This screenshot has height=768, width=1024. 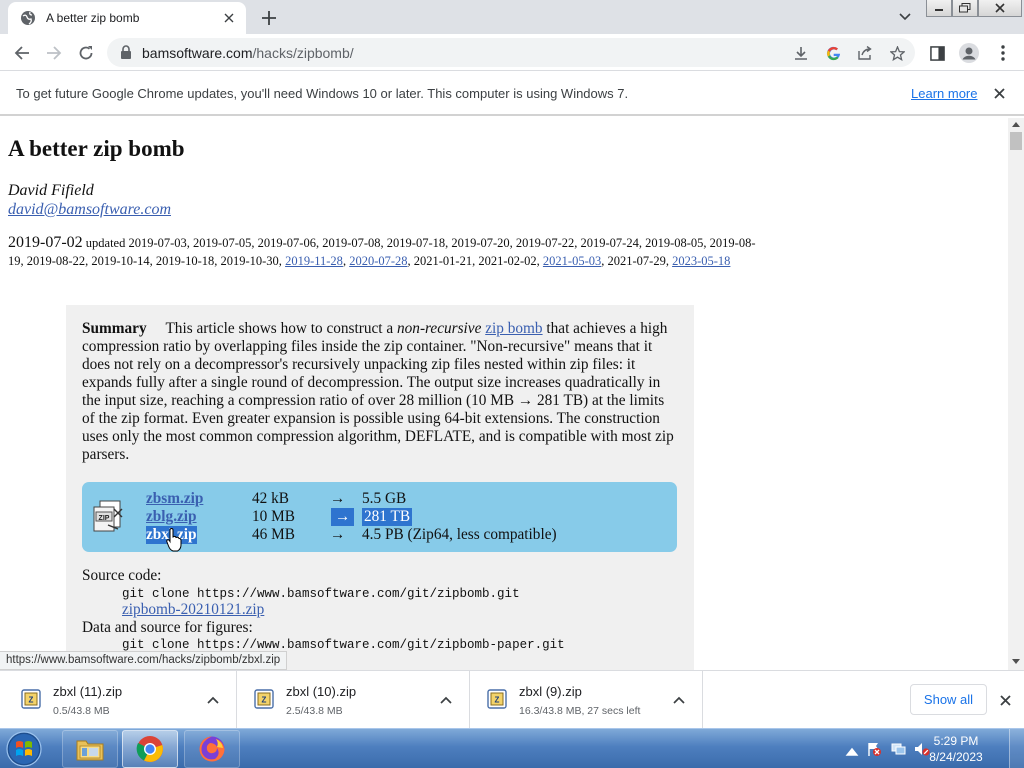 What do you see at coordinates (865, 53) in the screenshot?
I see `share-icon` at bounding box center [865, 53].